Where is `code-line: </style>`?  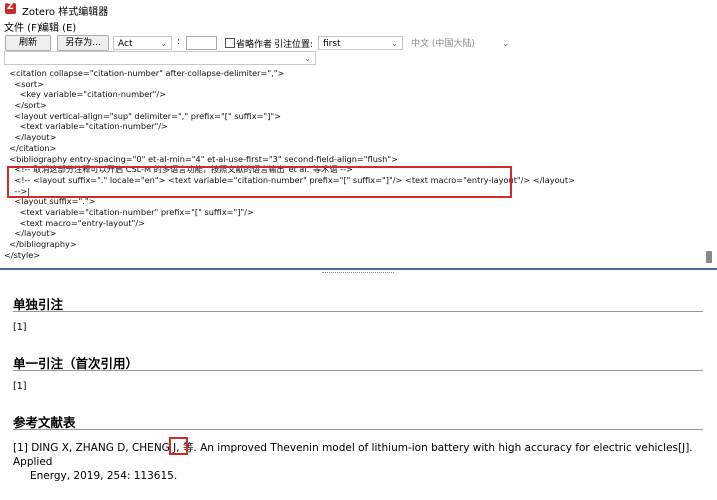
code-line: </style> is located at coordinates (353, 255).